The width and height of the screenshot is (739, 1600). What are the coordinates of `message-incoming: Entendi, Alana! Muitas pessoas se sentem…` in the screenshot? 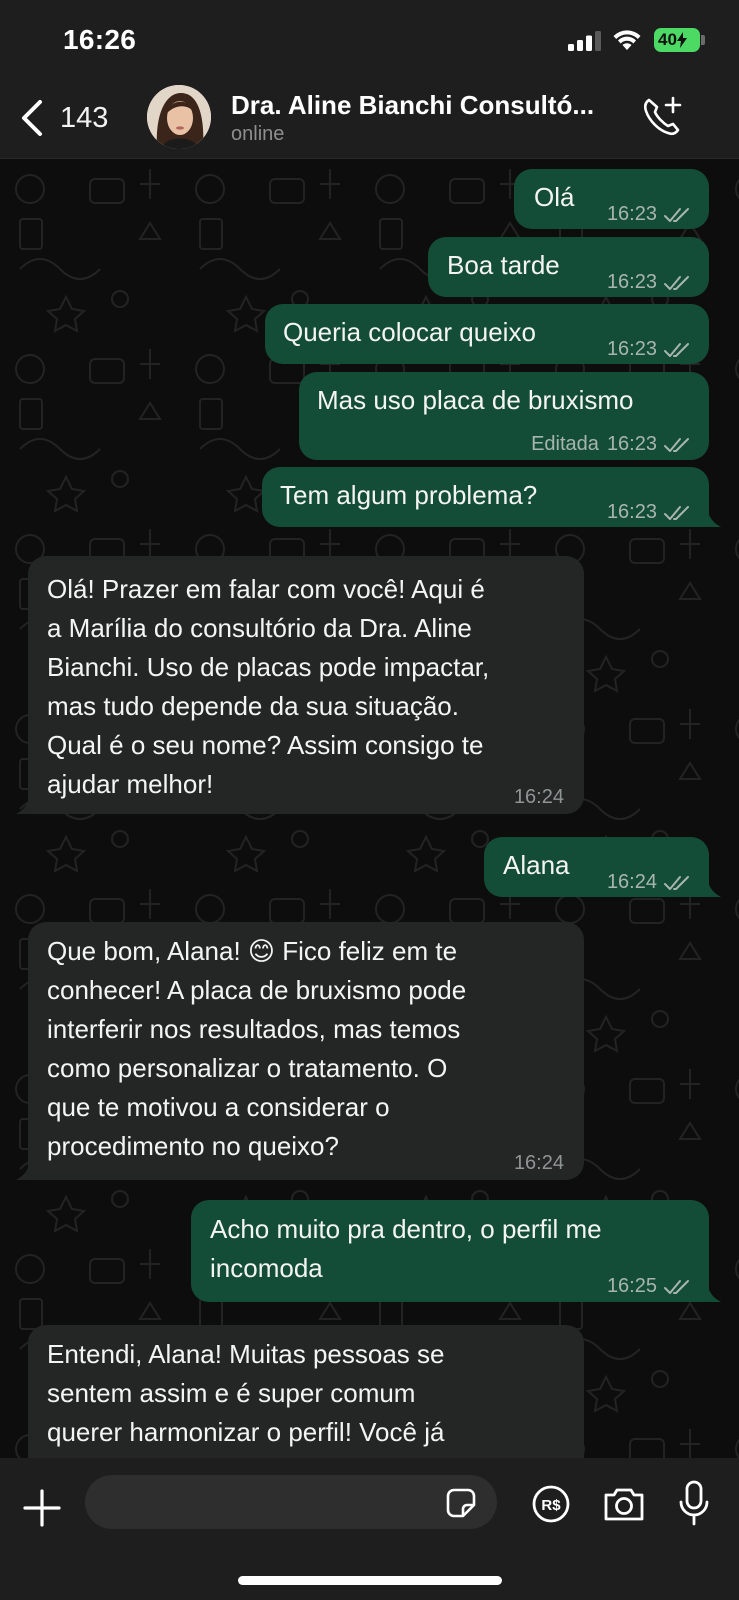 It's located at (306, 1391).